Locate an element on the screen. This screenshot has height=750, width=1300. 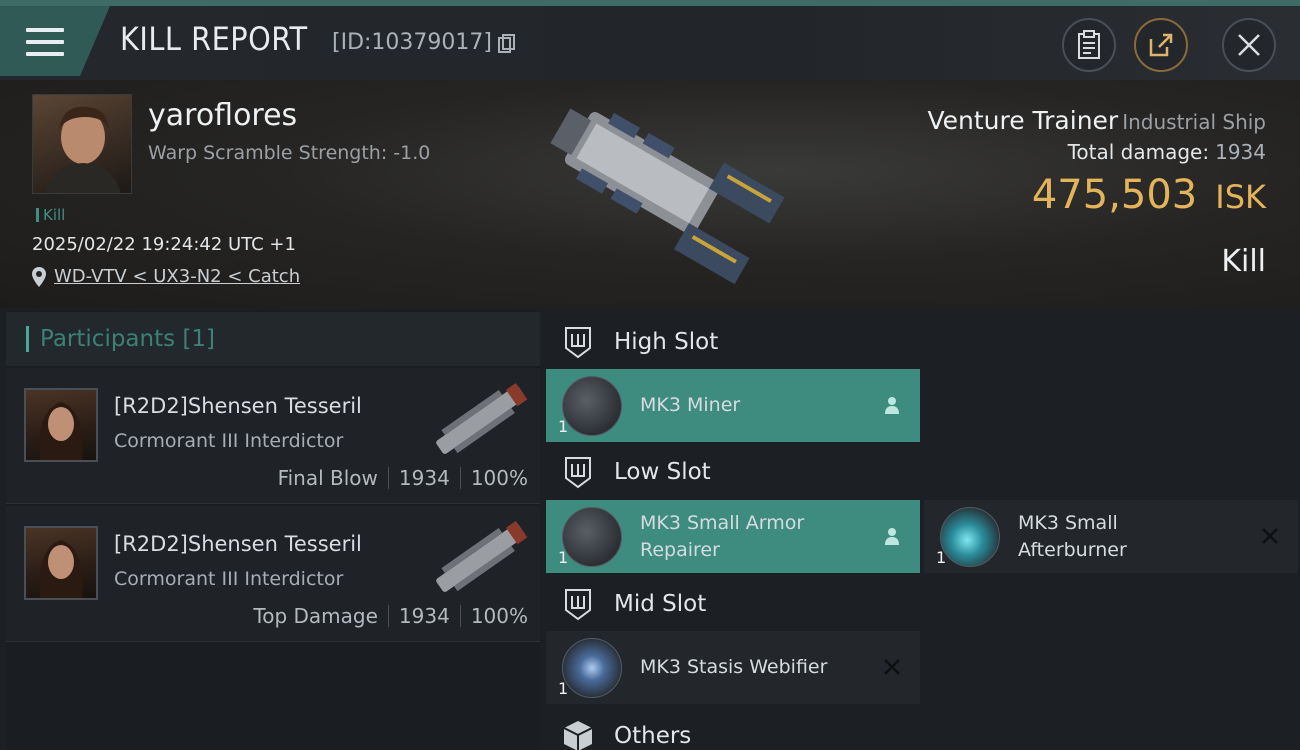
others-label: Others is located at coordinates (653, 736).